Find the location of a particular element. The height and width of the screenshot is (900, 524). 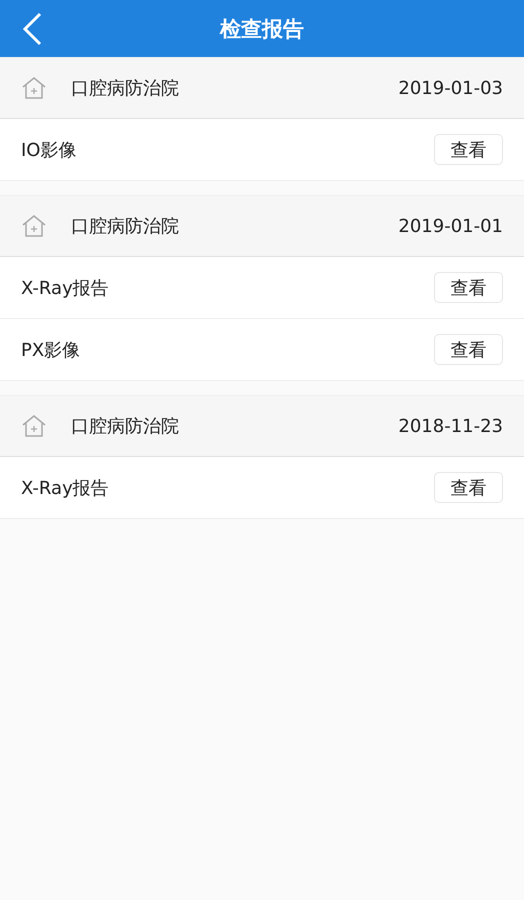

back-icon is located at coordinates (32, 29).